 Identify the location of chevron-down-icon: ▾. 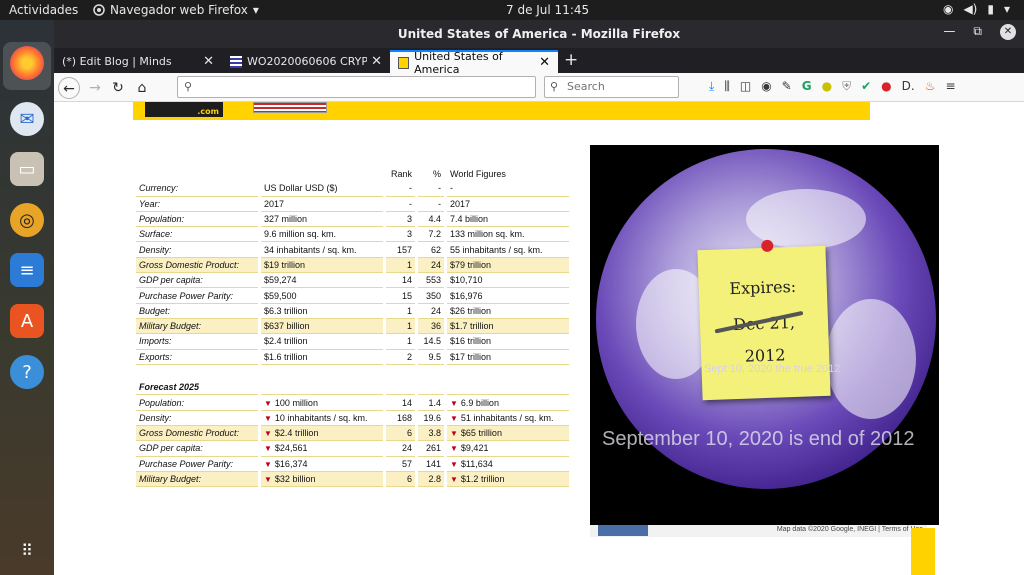
(1006, 9).